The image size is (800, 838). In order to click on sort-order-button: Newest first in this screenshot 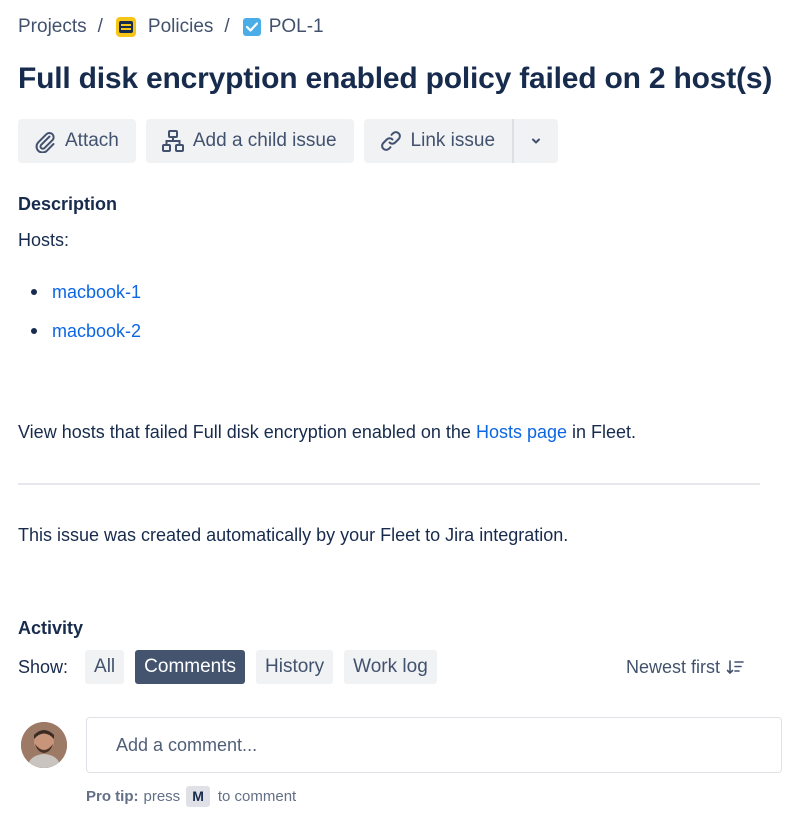, I will do `click(685, 667)`.